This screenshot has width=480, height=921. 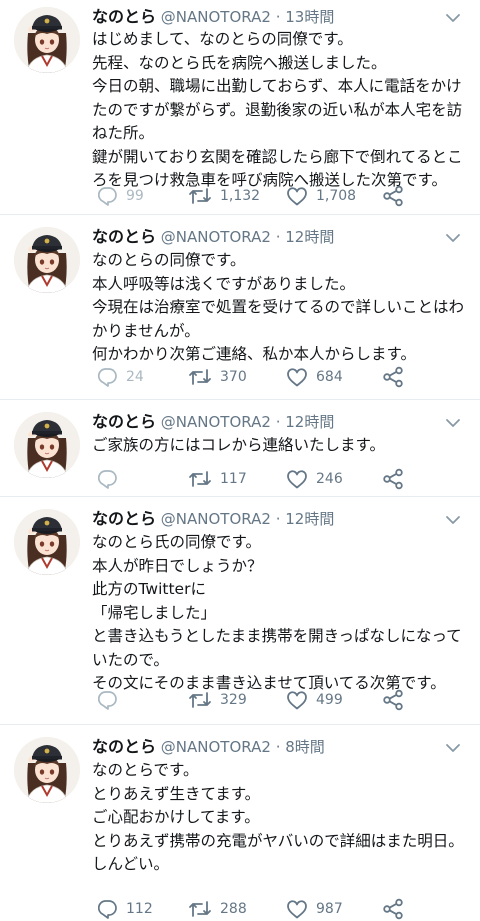 I want to click on like-count: 684, so click(x=329, y=377).